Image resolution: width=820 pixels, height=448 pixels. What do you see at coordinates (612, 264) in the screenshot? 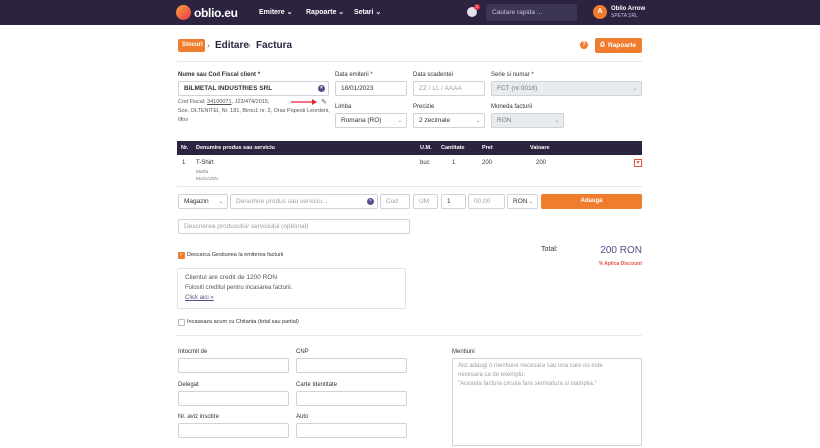
I see `apply-discount-link: % Aplica Discount` at bounding box center [612, 264].